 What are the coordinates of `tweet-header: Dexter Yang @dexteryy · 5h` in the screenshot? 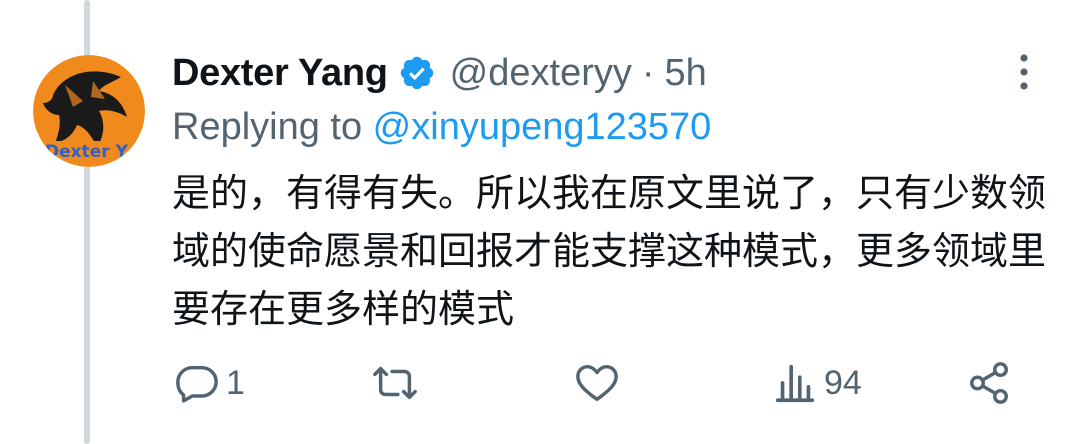 It's located at (439, 73).